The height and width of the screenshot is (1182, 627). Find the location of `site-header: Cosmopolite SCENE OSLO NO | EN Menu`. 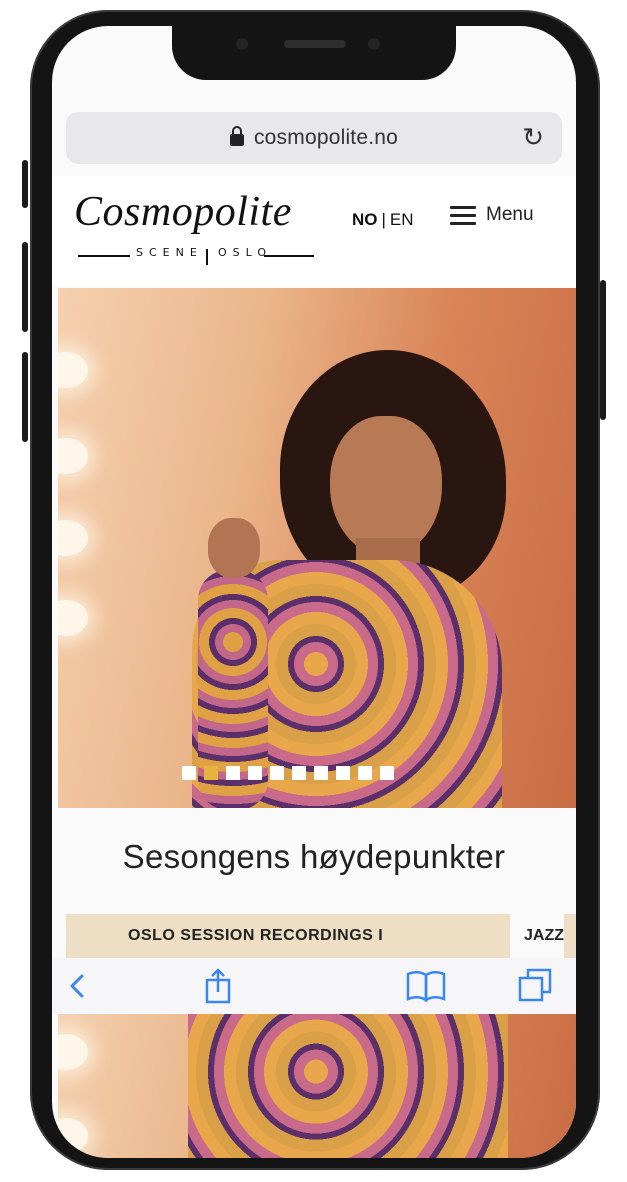

site-header: Cosmopolite SCENE OSLO NO | EN Menu is located at coordinates (314, 231).